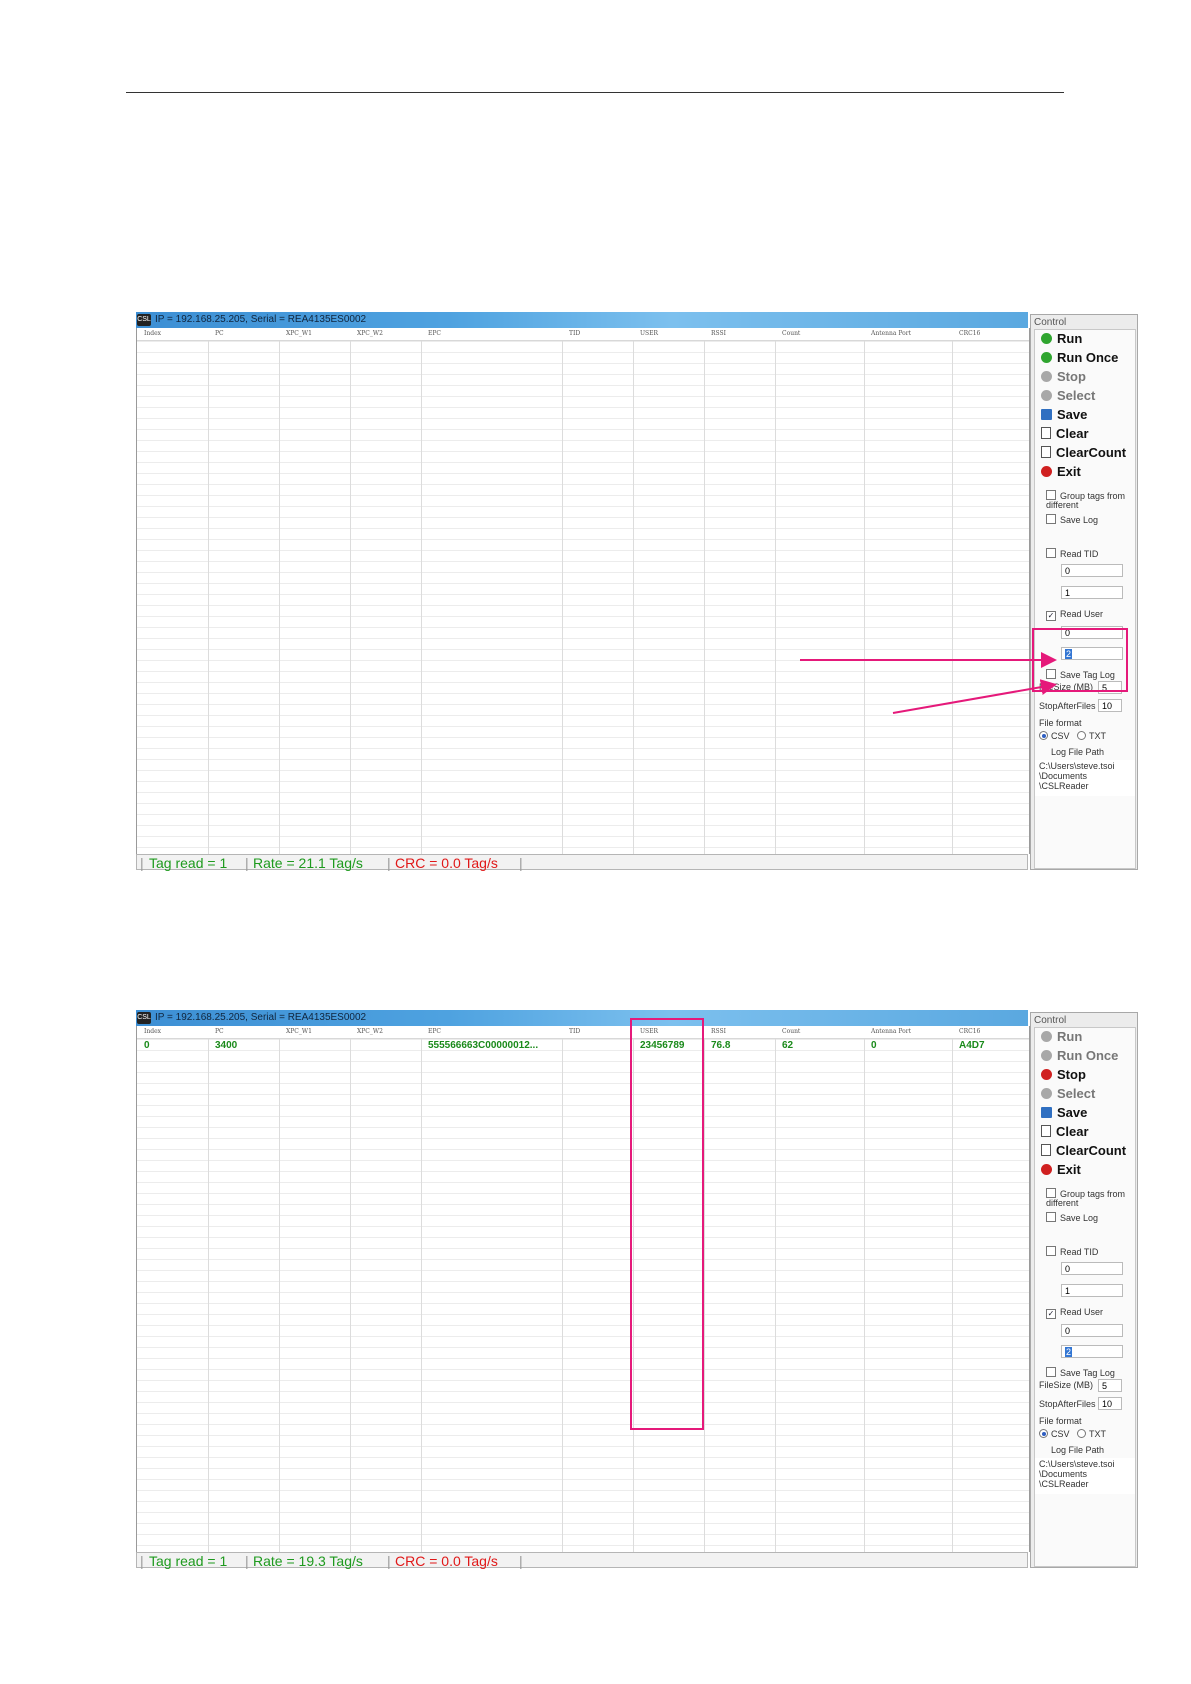 This screenshot has width=1191, height=1684. I want to click on exit-button: Exit, so click(1061, 1170).